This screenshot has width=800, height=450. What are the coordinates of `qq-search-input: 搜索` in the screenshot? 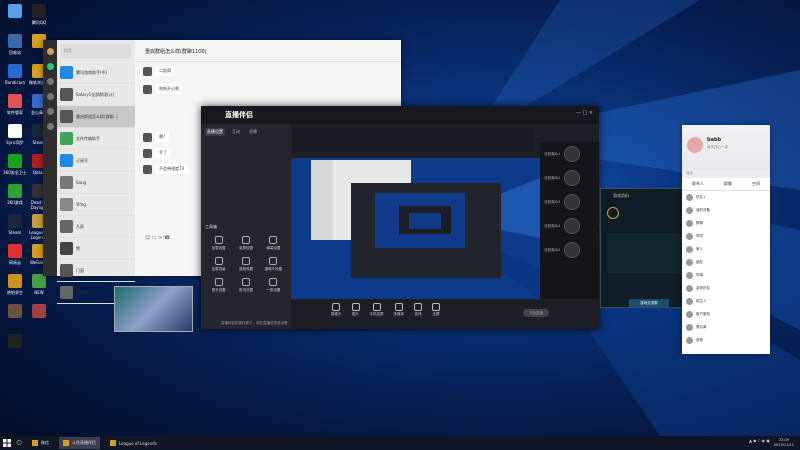 It's located at (726, 173).